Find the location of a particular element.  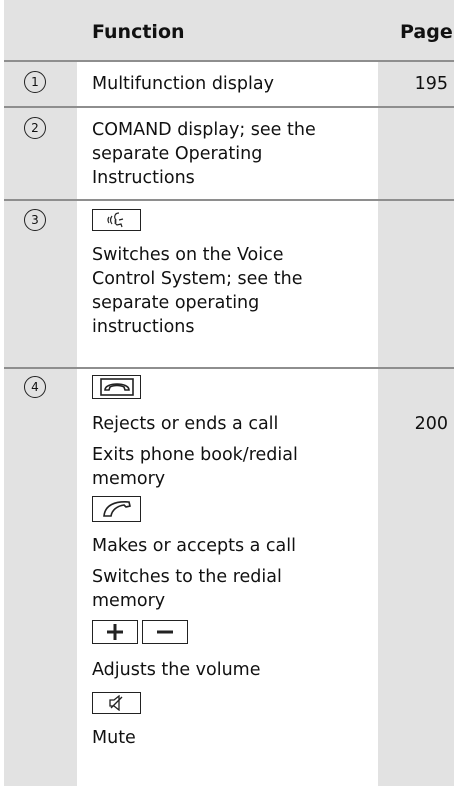

page-number: 195 is located at coordinates (431, 84).